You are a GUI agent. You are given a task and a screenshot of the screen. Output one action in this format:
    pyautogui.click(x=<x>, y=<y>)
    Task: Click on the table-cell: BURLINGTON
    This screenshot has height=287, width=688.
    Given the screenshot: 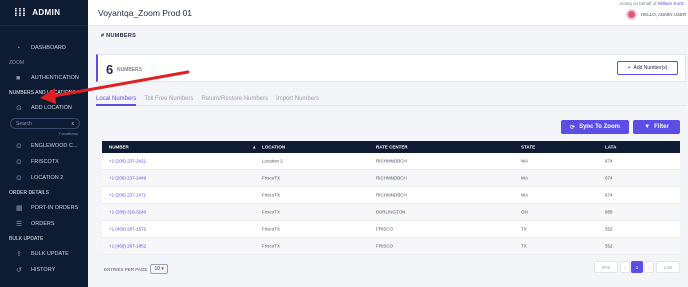 What is the action you would take?
    pyautogui.click(x=391, y=212)
    